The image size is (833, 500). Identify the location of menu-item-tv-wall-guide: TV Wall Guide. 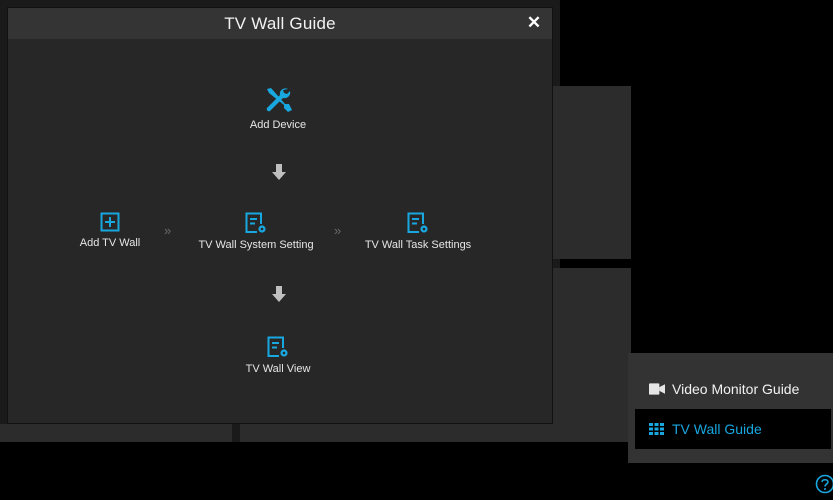
(733, 429).